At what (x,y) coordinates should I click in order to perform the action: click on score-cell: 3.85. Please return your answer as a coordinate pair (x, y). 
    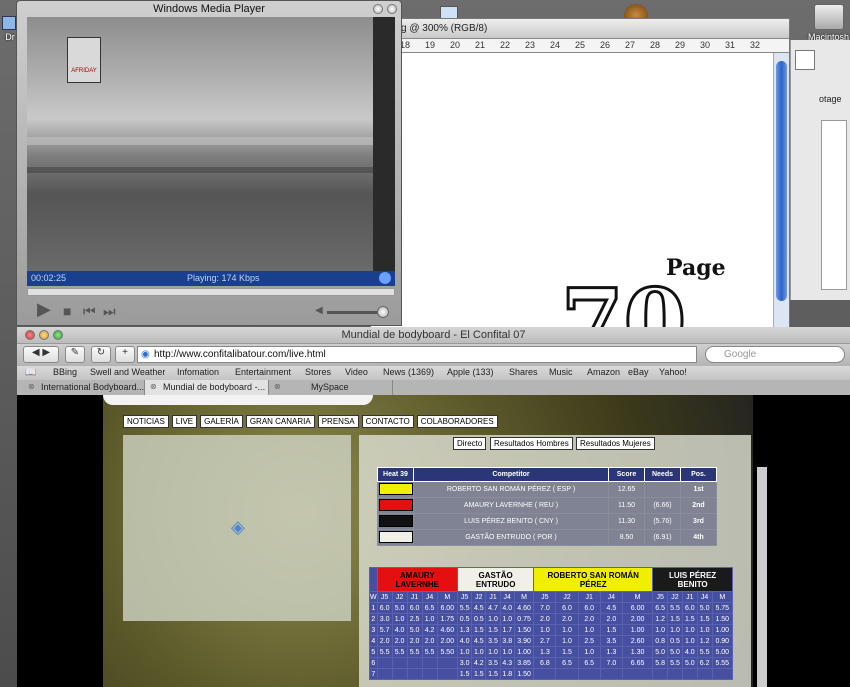
    Looking at the image, I should click on (524, 663).